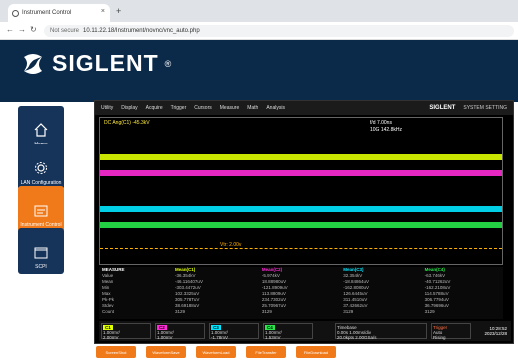 The height and width of the screenshot is (360, 518). Describe the element at coordinates (33, 63) in the screenshot. I see `siglent-mark-icon` at that location.